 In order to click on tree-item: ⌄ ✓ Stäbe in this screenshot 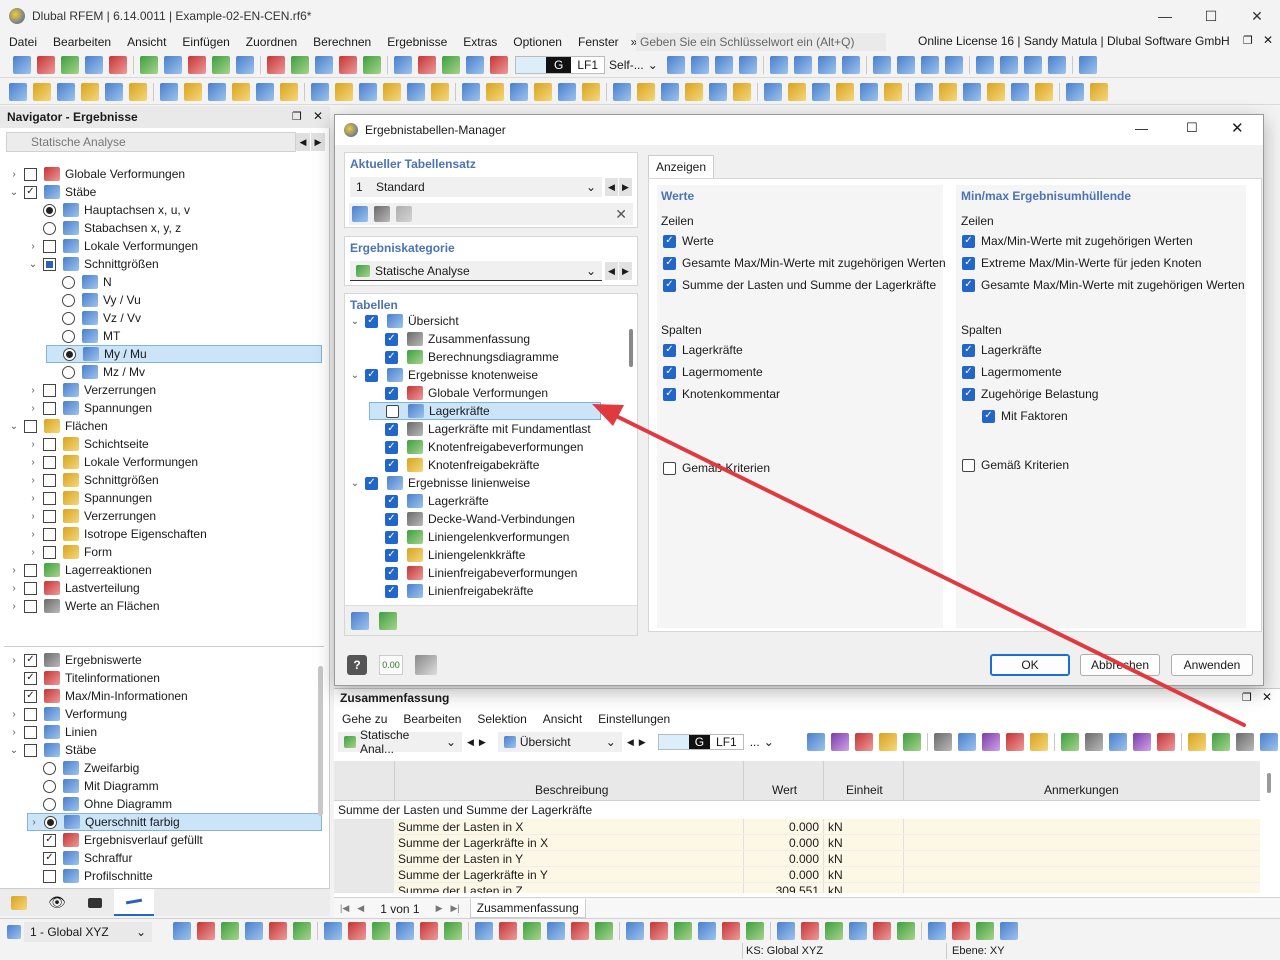, I will do `click(52, 192)`.